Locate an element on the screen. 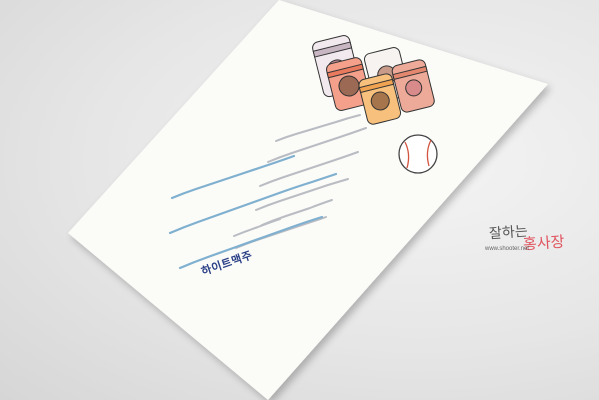 The image size is (599, 400). baseball-icon is located at coordinates (418, 154).